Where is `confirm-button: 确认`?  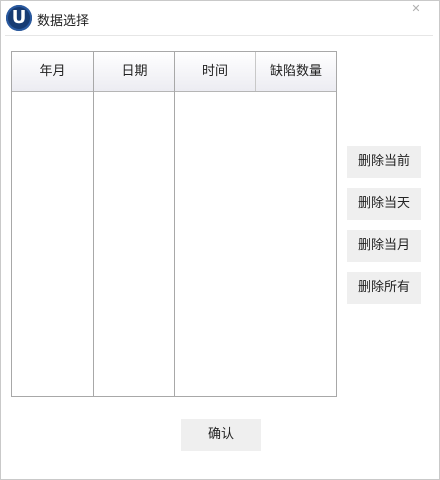
confirm-button: 确认 is located at coordinates (221, 435).